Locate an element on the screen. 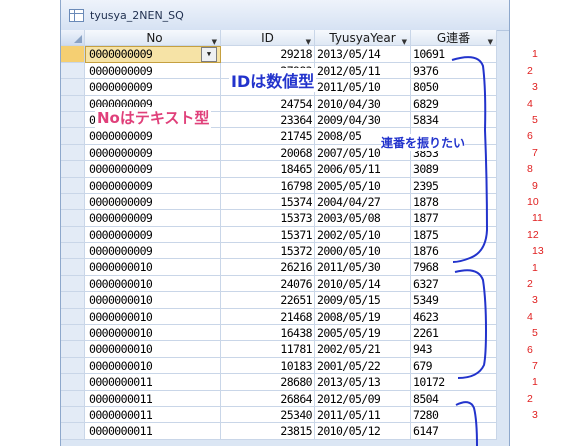  group-braces is located at coordinates (470, 251).